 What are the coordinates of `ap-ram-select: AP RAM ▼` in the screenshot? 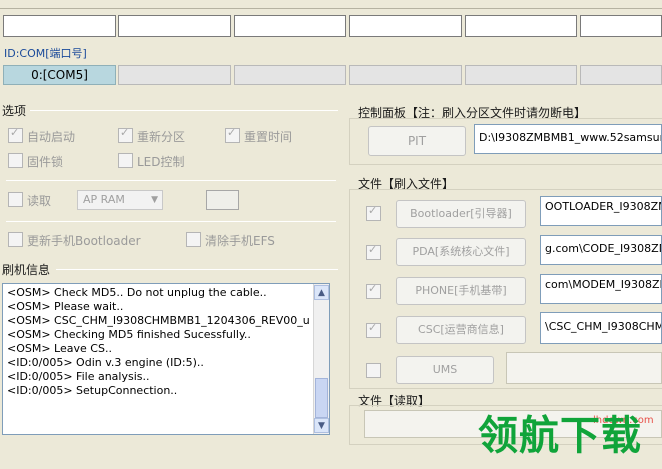 It's located at (120, 200).